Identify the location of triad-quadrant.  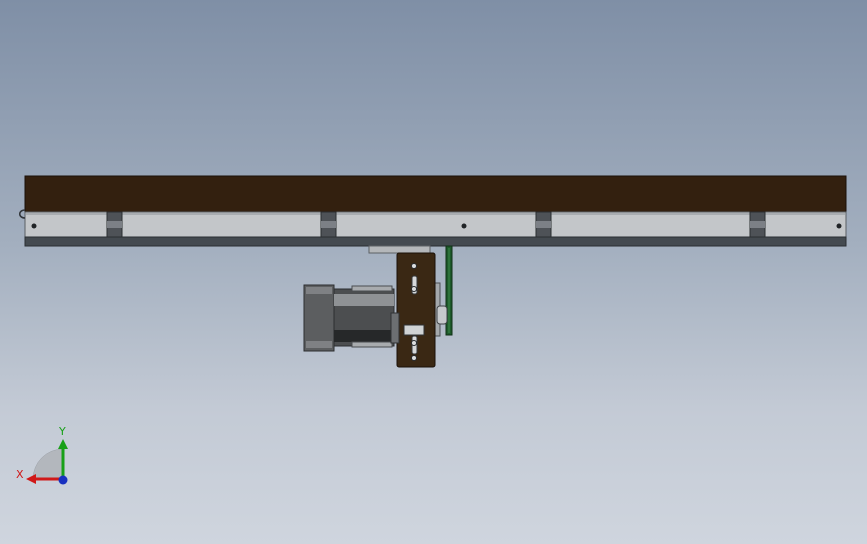
(48, 464).